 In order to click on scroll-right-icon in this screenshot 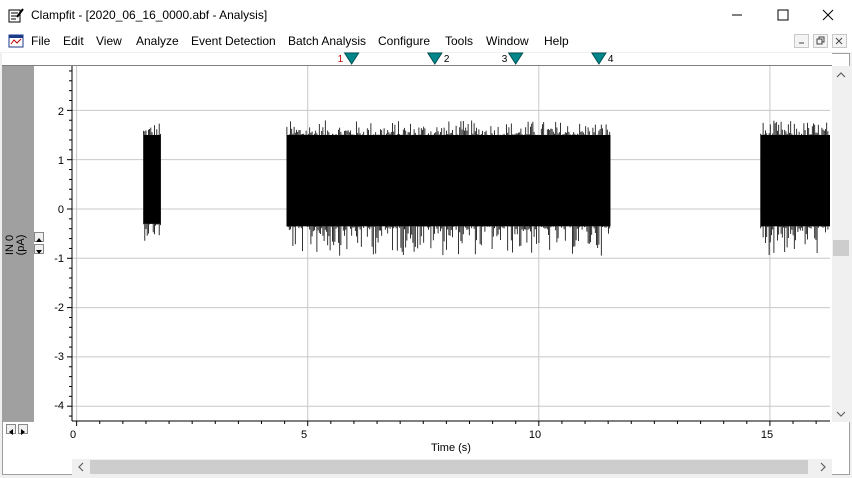, I will do `click(823, 467)`.